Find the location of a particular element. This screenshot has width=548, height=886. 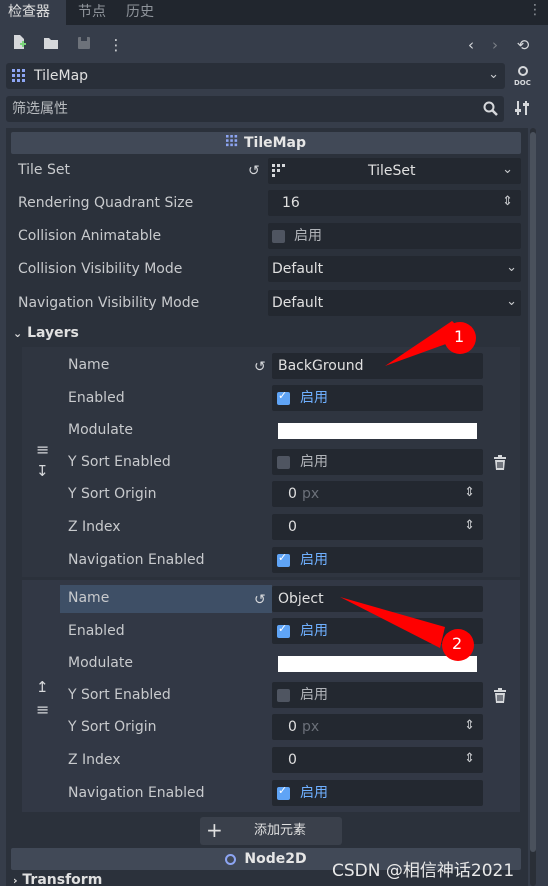

object-selector: TileMap ⌄ is located at coordinates (255, 76).